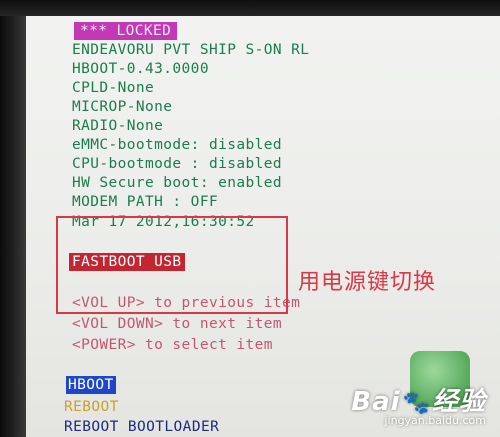  What do you see at coordinates (145, 202) in the screenshot?
I see `modem-path-line: MODEM PATH : OFF` at bounding box center [145, 202].